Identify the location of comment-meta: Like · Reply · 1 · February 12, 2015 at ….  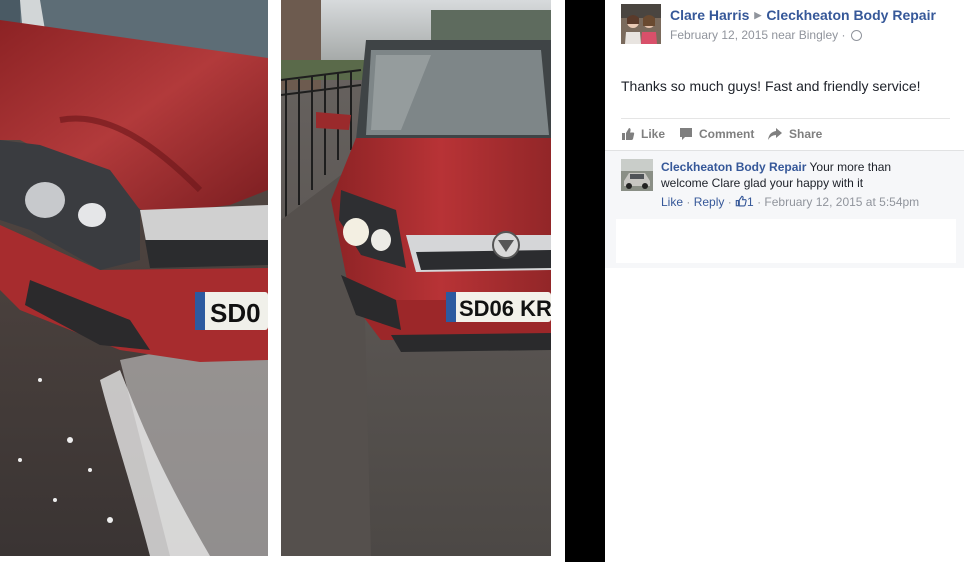
(790, 202).